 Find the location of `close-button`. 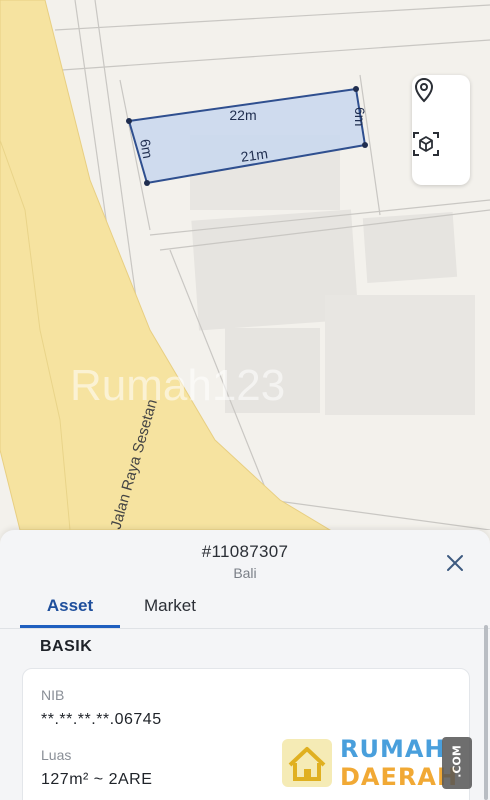

close-button is located at coordinates (455, 563).